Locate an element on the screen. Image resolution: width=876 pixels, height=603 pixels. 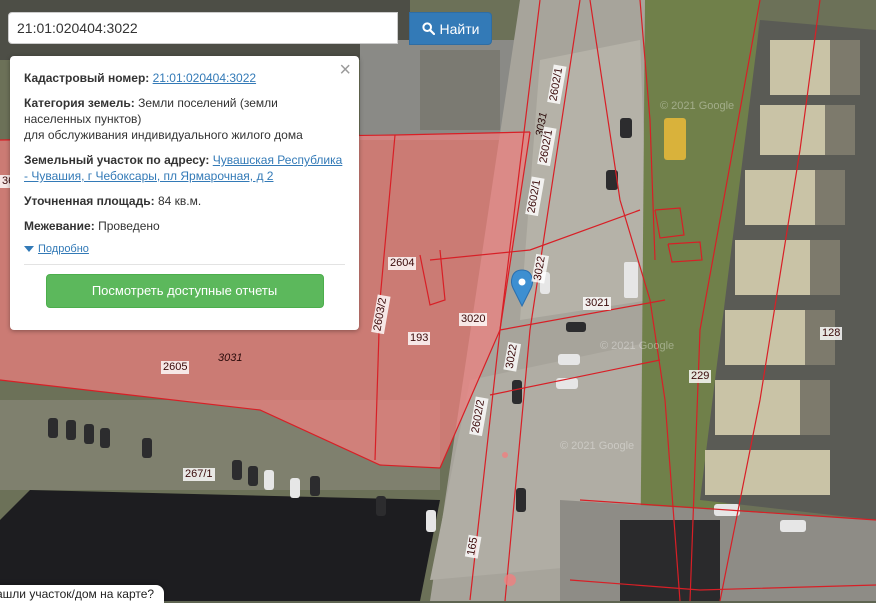
address-label: Земельный участок по адресу: is located at coordinates (117, 160).